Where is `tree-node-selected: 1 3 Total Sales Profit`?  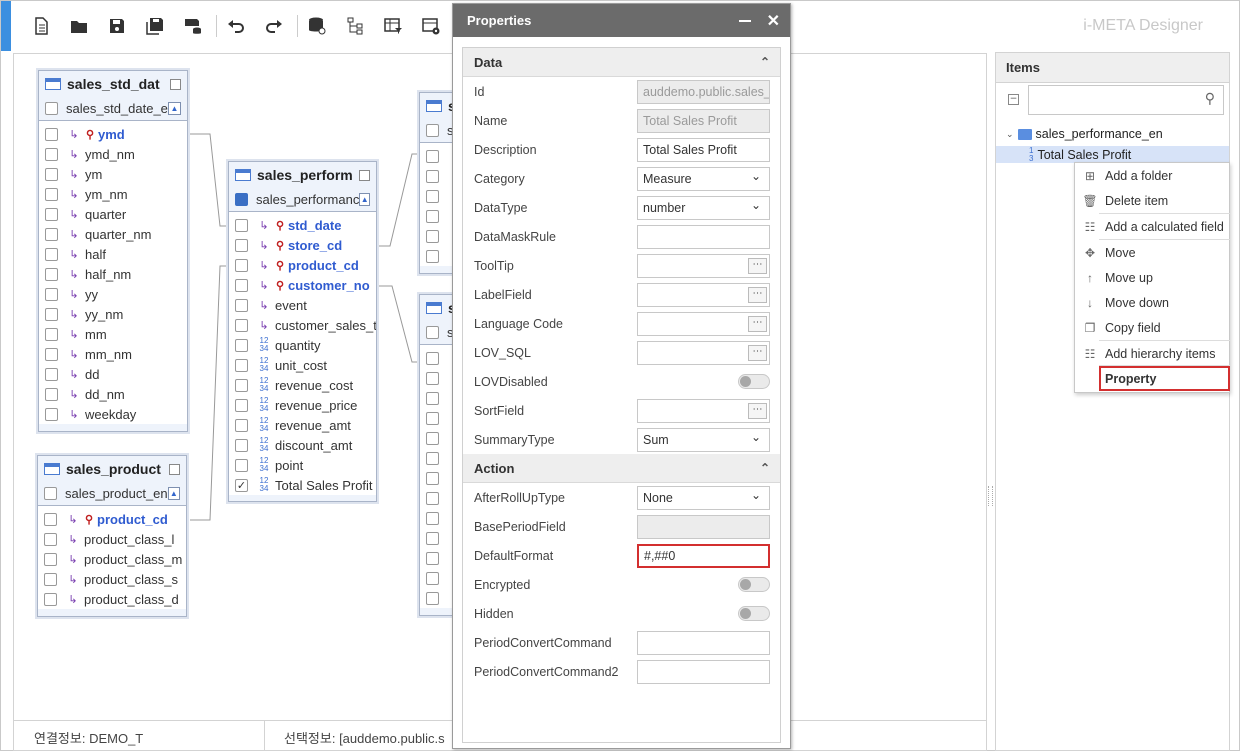
tree-node-selected: 1 3 Total Sales Profit is located at coordinates (1112, 154).